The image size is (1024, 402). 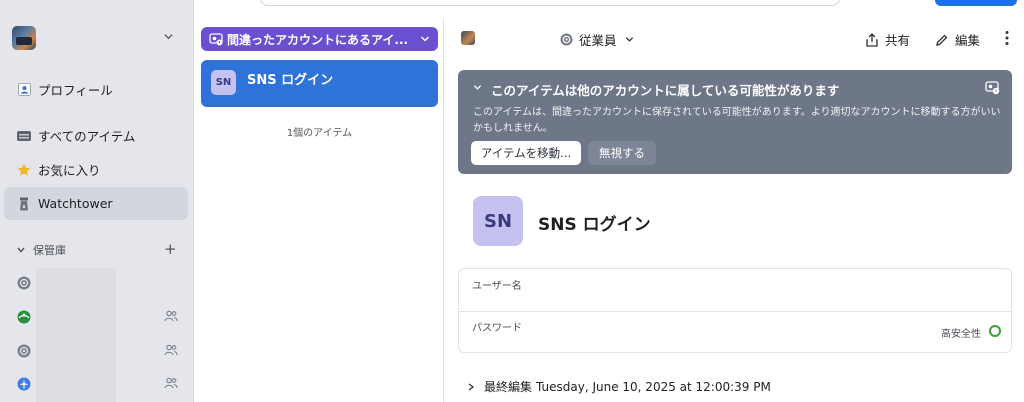 I want to click on sidebar-item-watchtower: Watchtower, so click(x=96, y=203).